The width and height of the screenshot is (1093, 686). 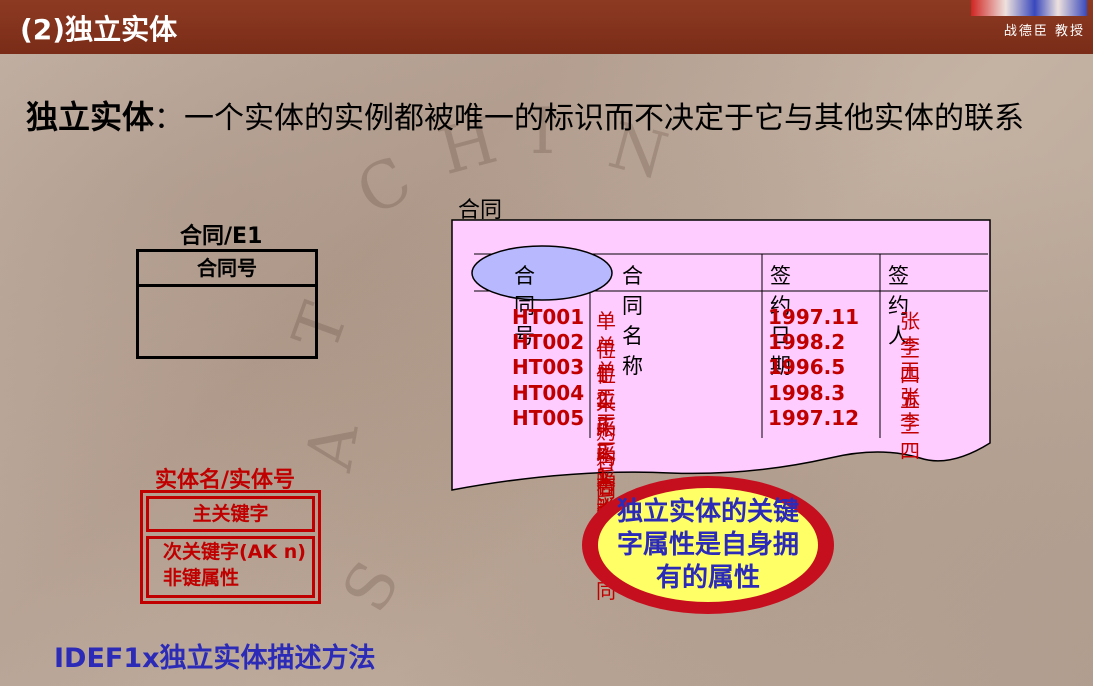 I want to click on header-contract-name: 合同名称, so click(x=632, y=321).